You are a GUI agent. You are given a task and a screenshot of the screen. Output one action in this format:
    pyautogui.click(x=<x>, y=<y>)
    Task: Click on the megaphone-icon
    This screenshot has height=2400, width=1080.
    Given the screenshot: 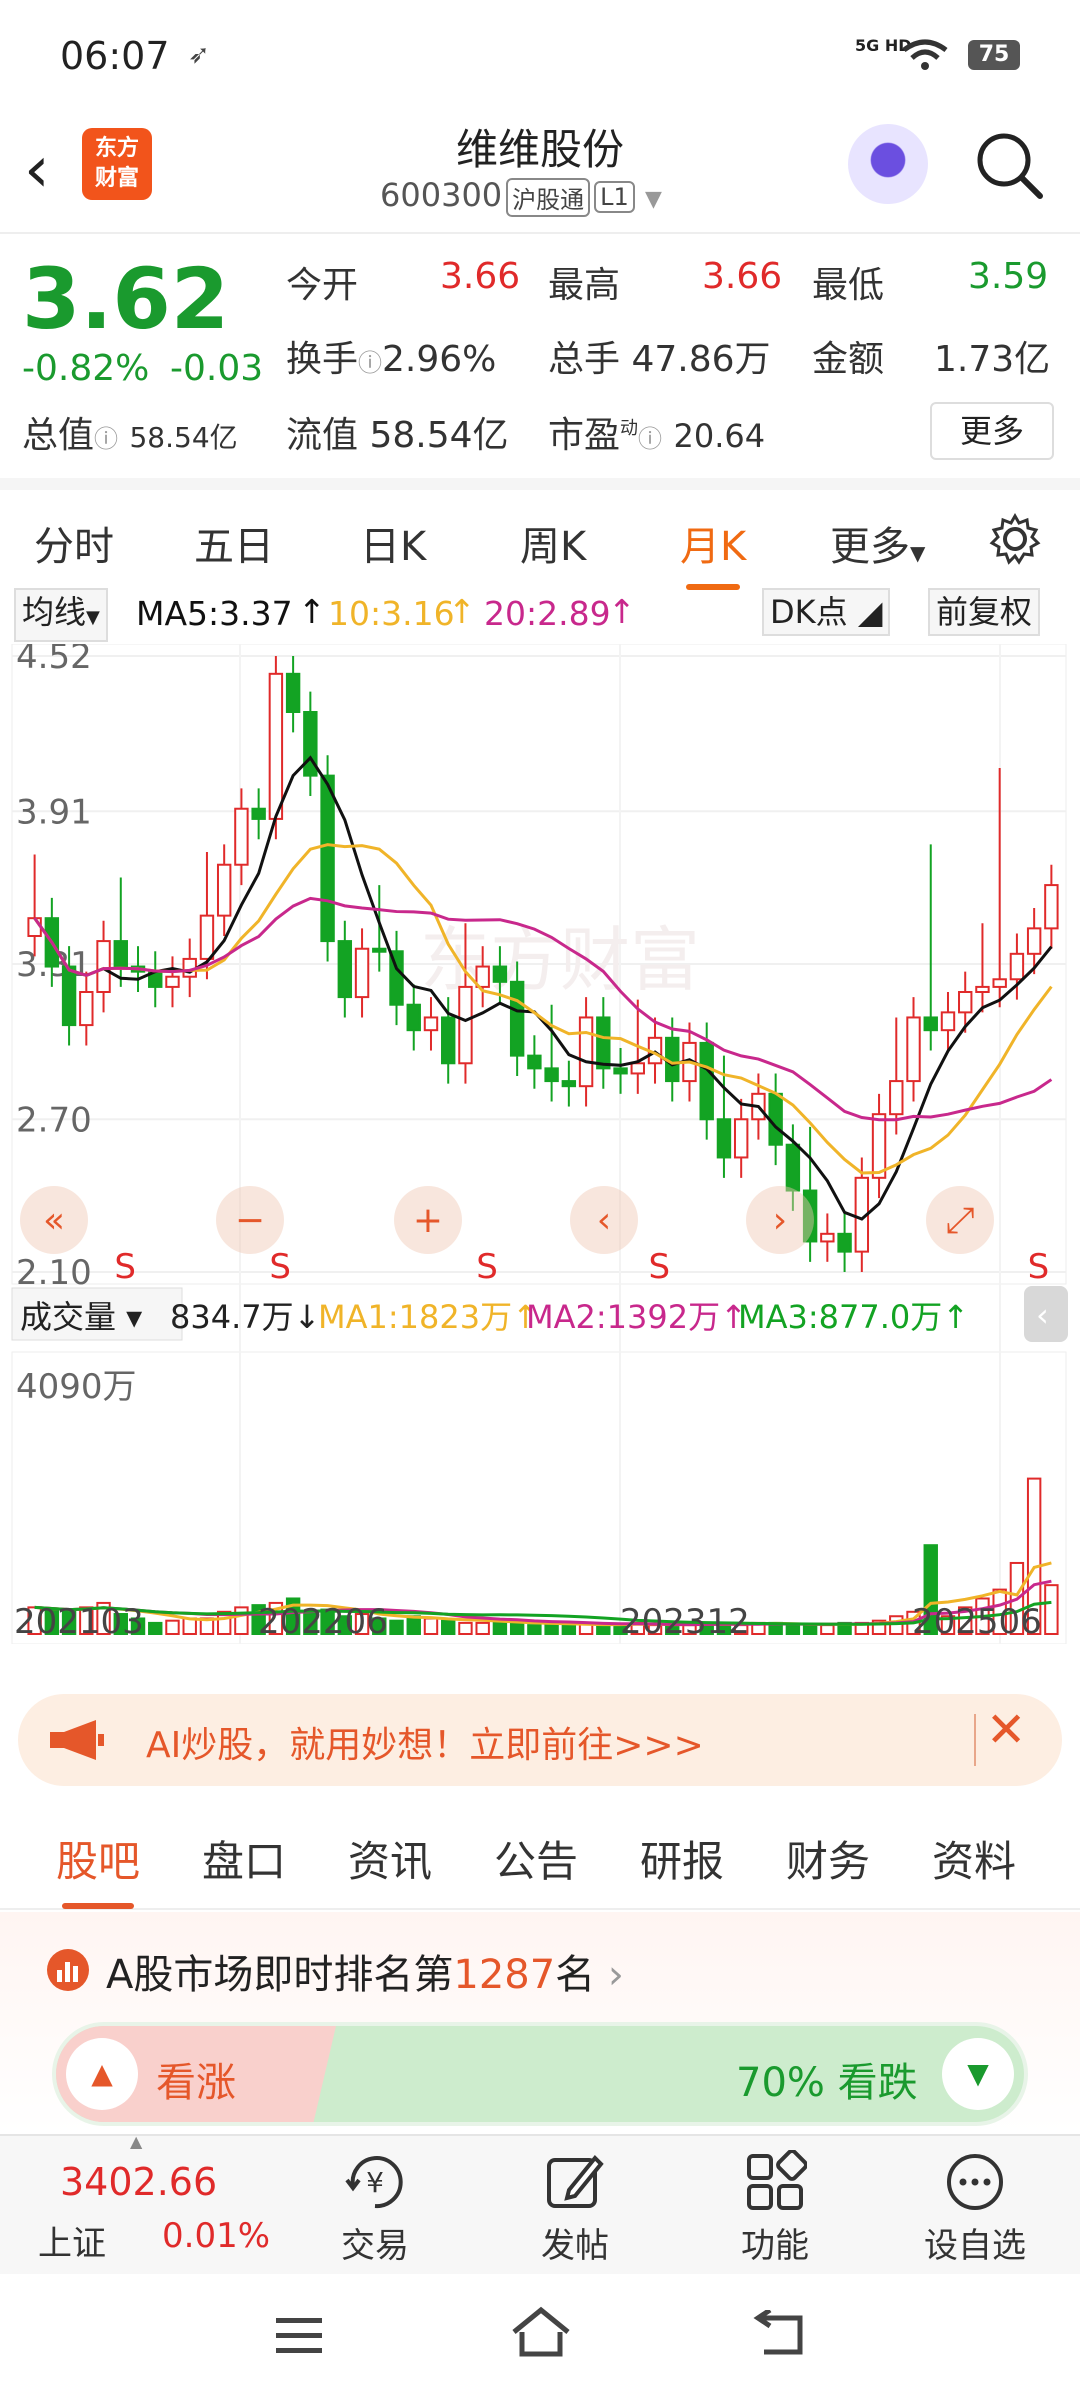 What is the action you would take?
    pyautogui.click(x=77, y=1740)
    